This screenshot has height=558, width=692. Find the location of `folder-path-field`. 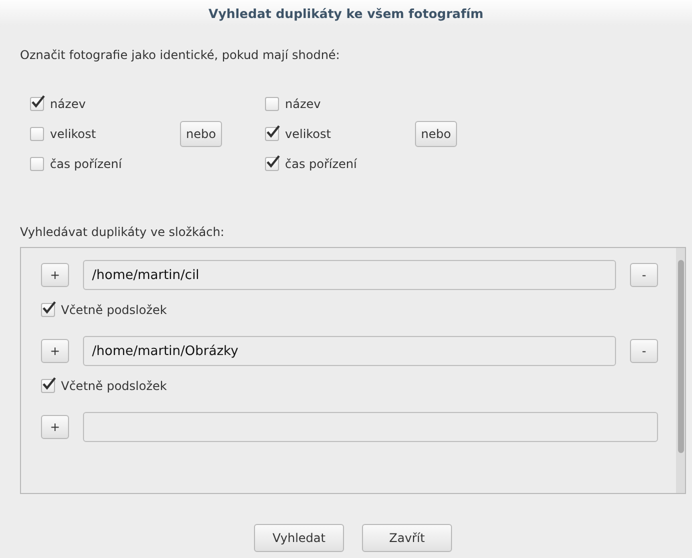

folder-path-field is located at coordinates (370, 427).